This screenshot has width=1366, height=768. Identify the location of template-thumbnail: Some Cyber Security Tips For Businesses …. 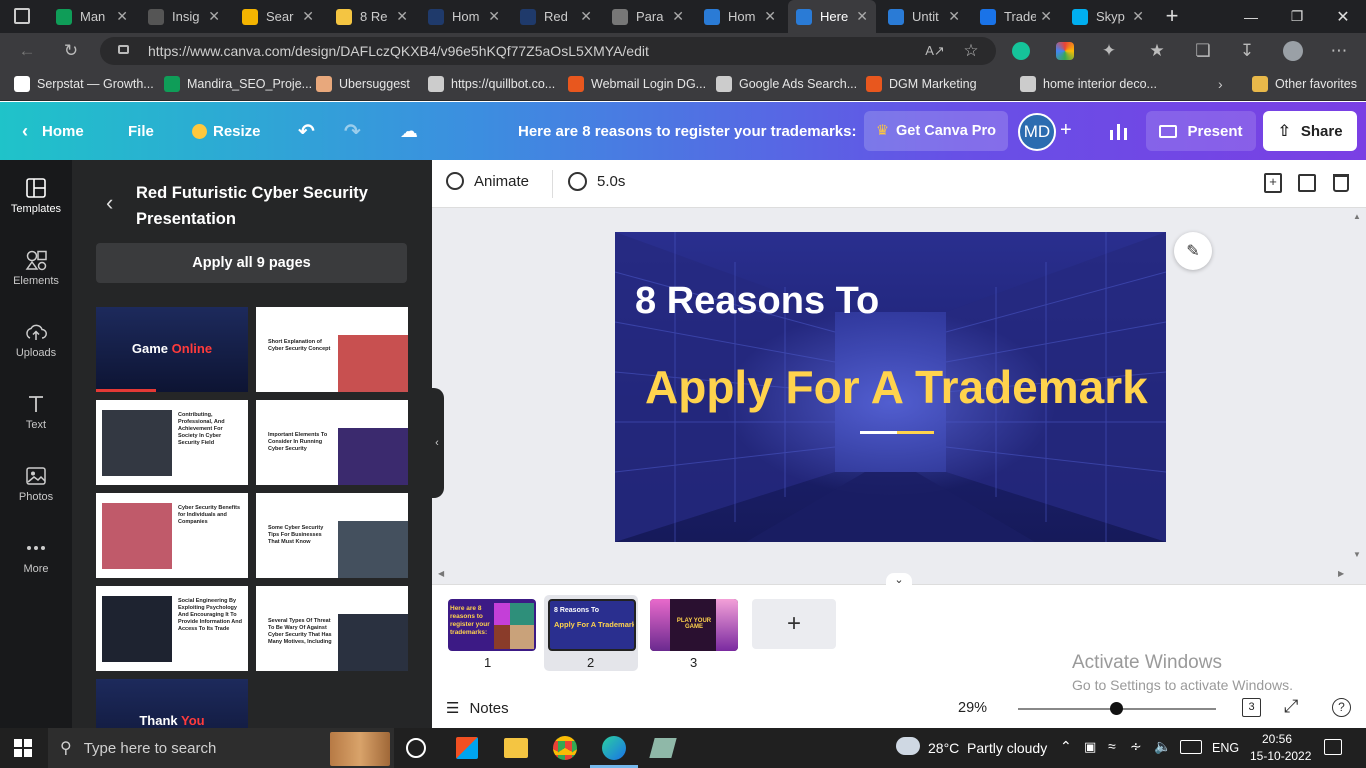
(332, 535).